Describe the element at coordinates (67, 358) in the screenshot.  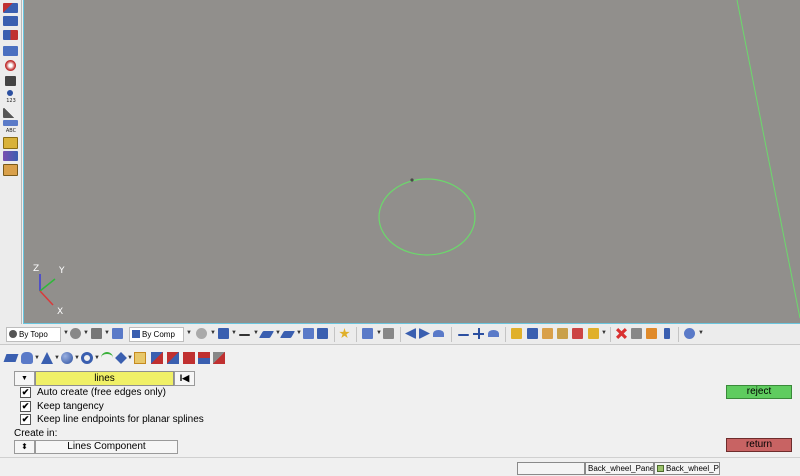
I see `sphere-icon` at that location.